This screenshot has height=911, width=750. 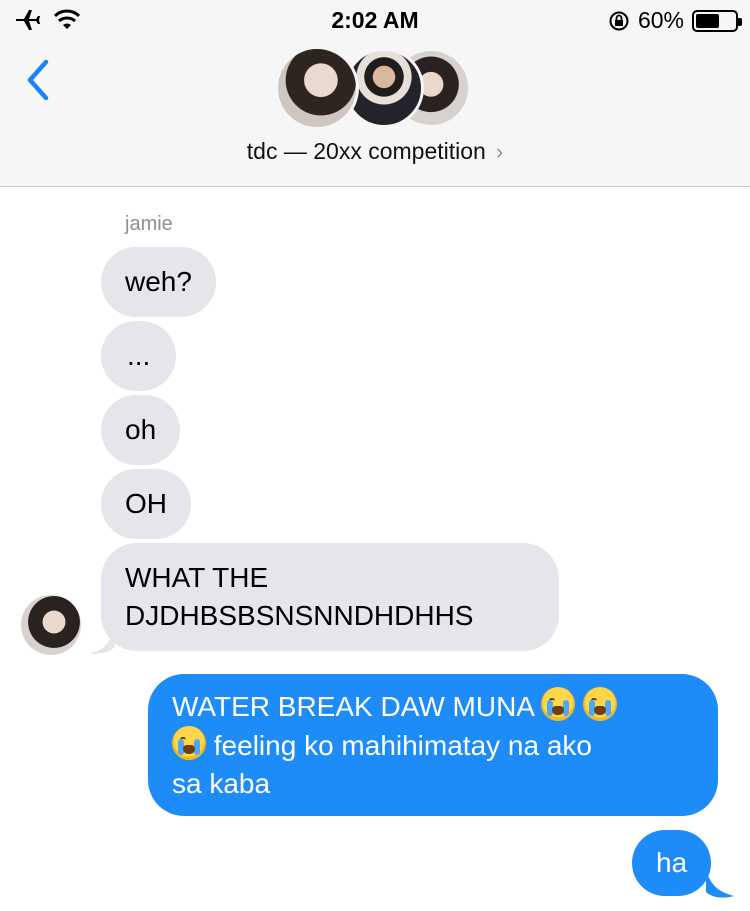 What do you see at coordinates (102, 642) in the screenshot?
I see `incoming-bubble-tail` at bounding box center [102, 642].